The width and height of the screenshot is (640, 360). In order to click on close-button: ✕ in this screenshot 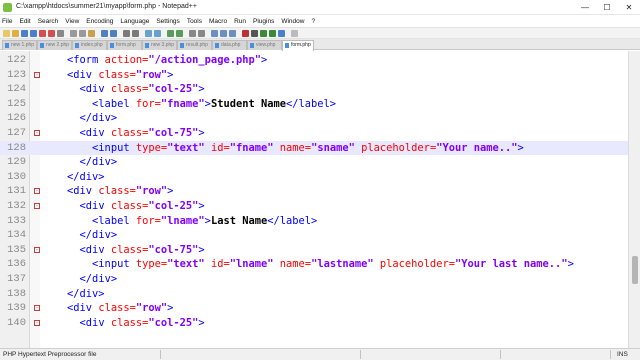, I will do `click(629, 7)`.